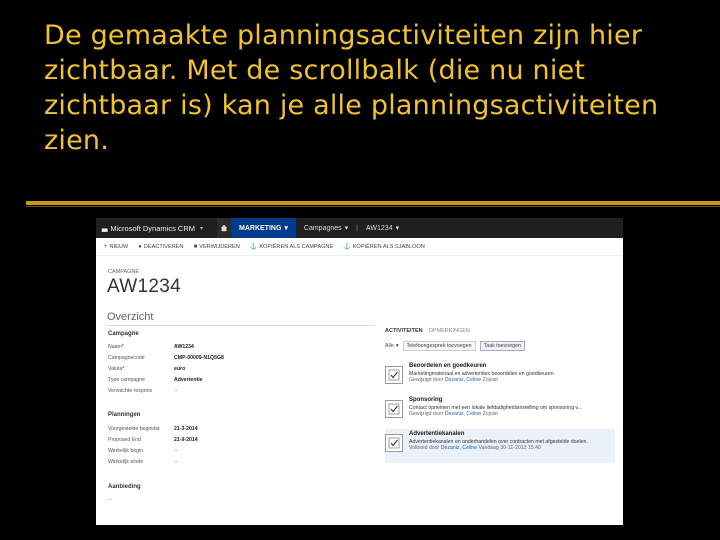 Image resolution: width=720 pixels, height=540 pixels. What do you see at coordinates (373, 204) in the screenshot?
I see `slide-divider` at bounding box center [373, 204].